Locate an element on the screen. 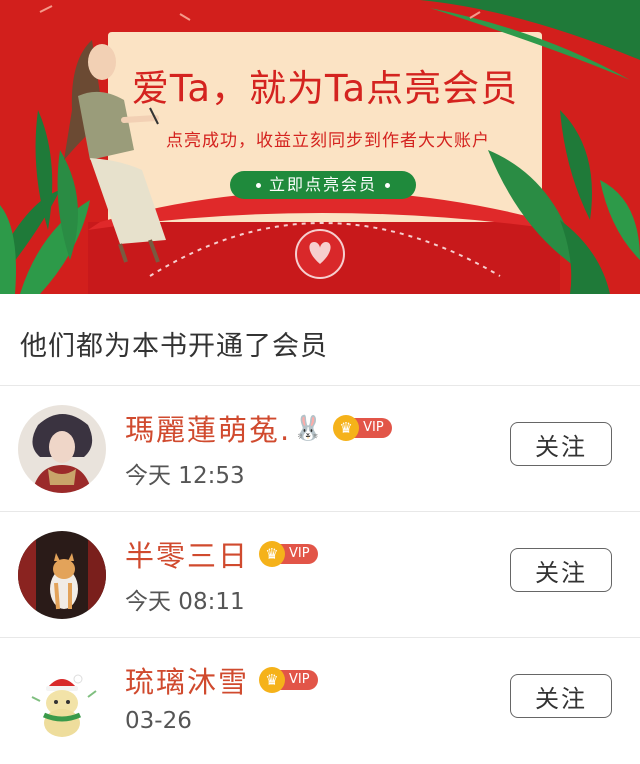 Image resolution: width=640 pixels, height=764 pixels. member-time: 03-26 is located at coordinates (158, 721).